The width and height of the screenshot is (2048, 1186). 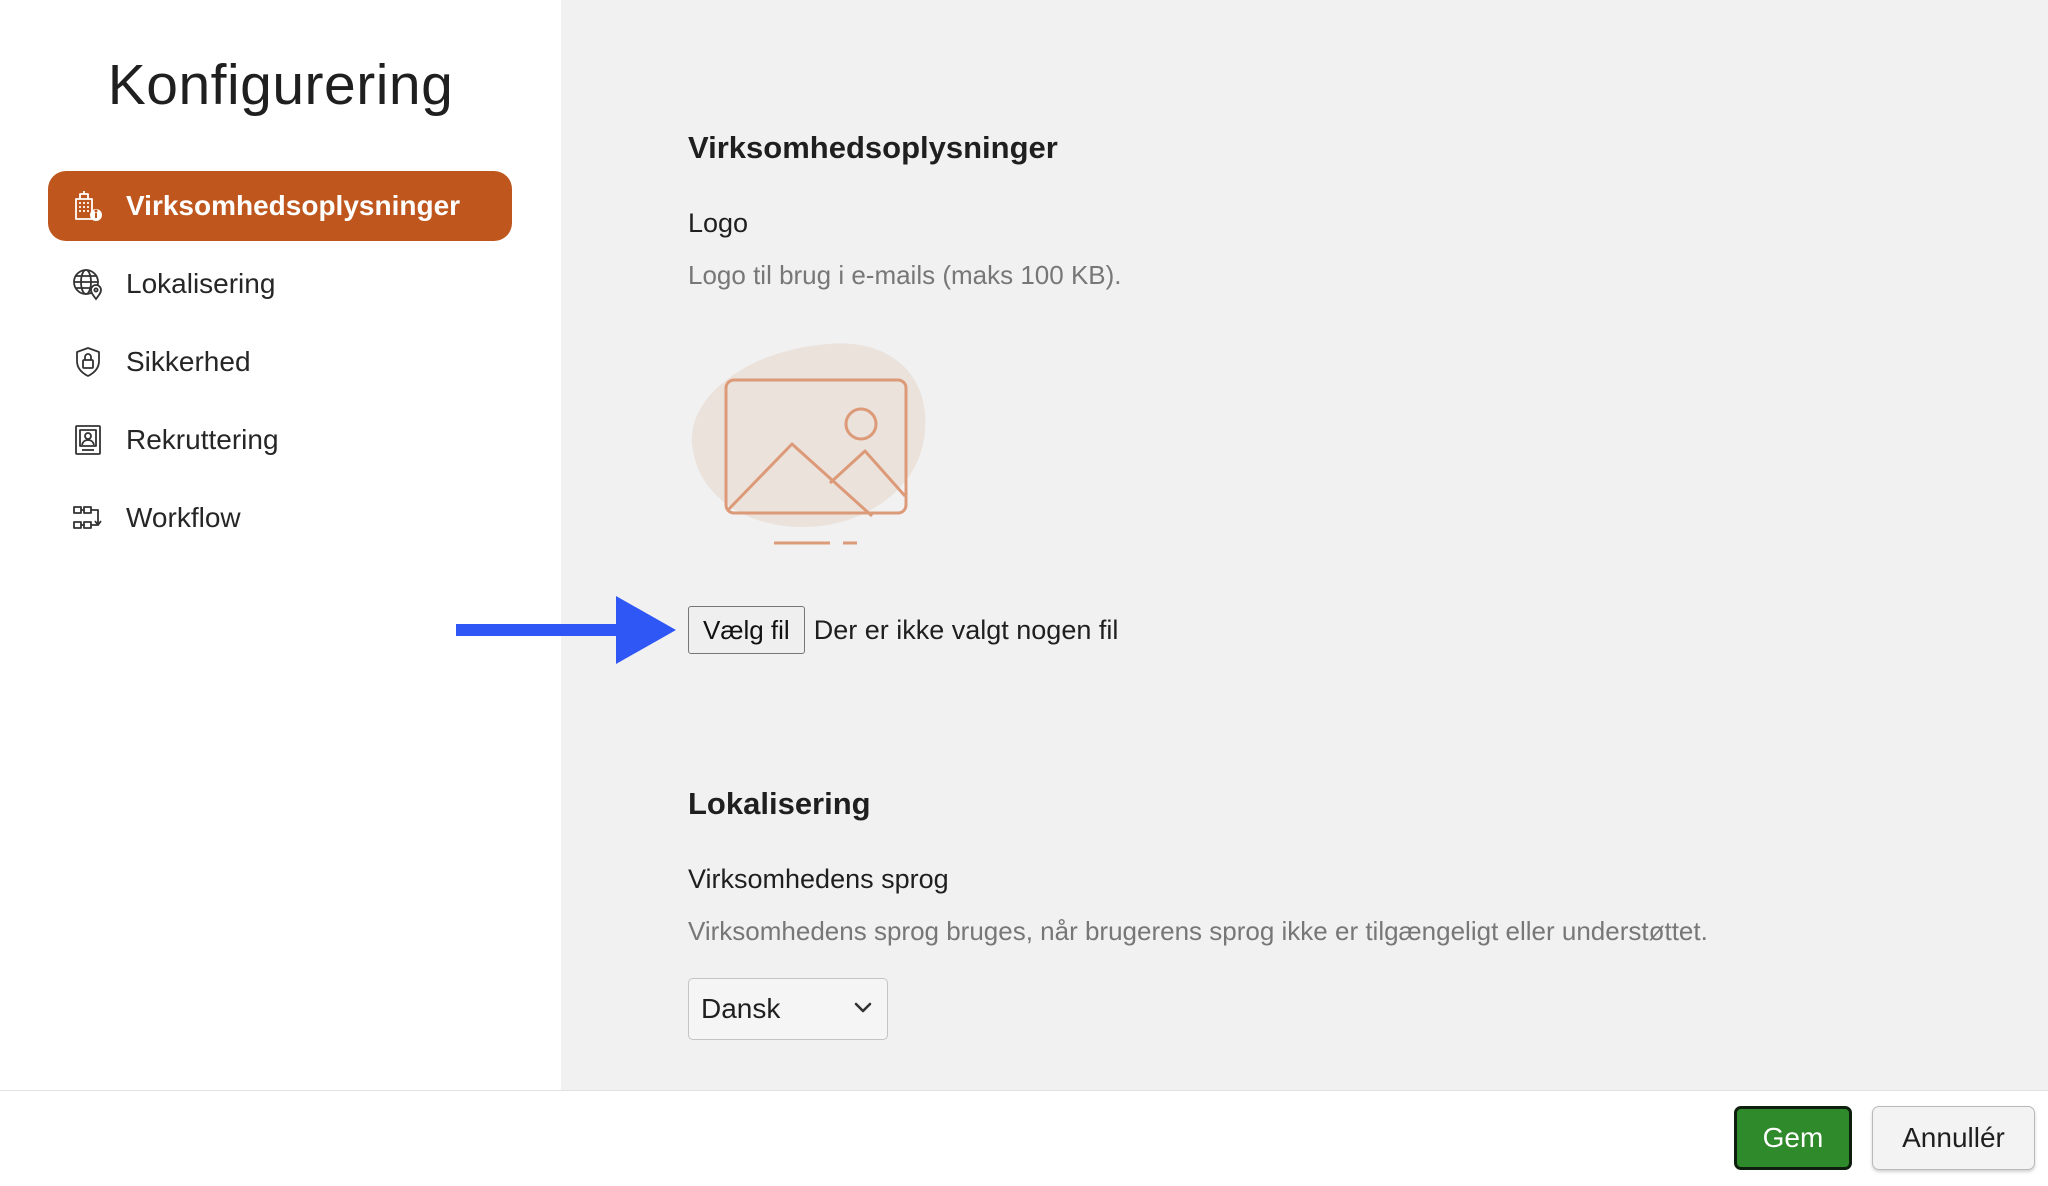 I want to click on sidebar-item-label: Sikkerhed, so click(x=188, y=361).